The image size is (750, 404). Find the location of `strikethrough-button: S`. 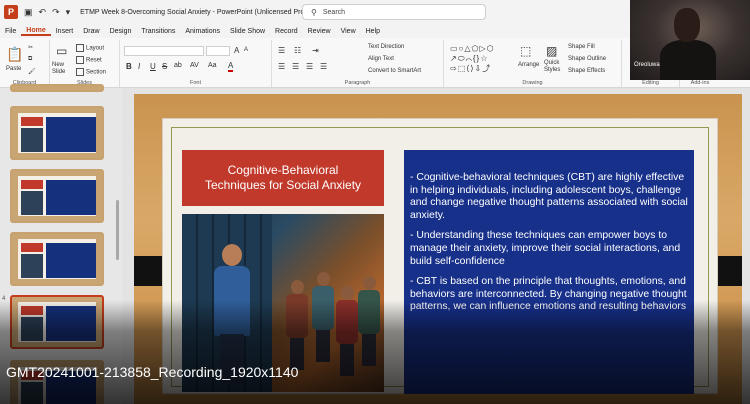

strikethrough-button: S is located at coordinates (164, 66).